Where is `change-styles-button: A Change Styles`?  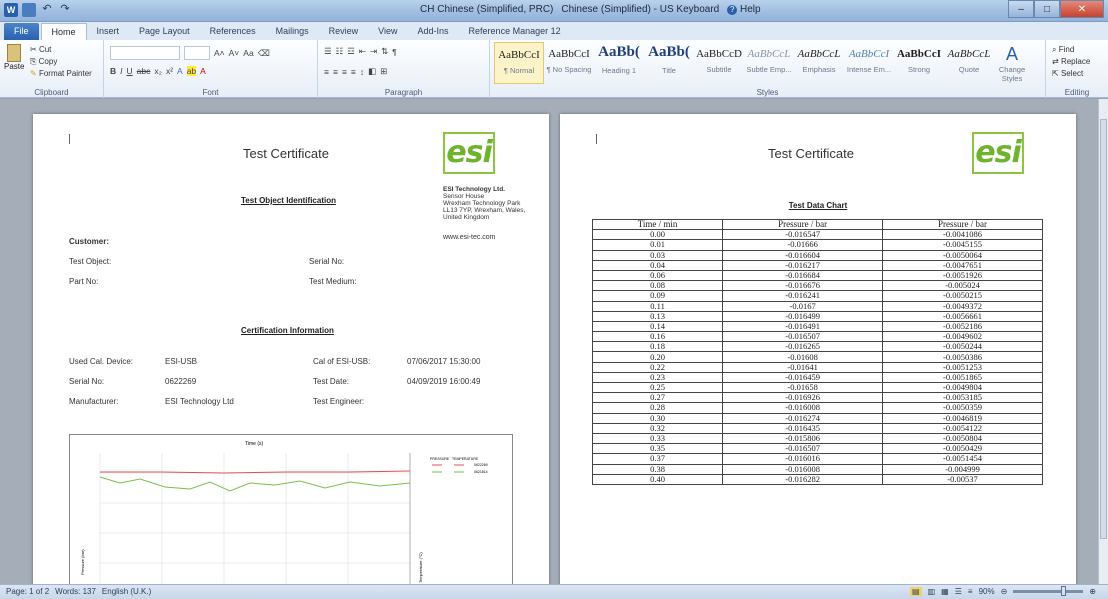 change-styles-button: A Change Styles is located at coordinates (1012, 63).